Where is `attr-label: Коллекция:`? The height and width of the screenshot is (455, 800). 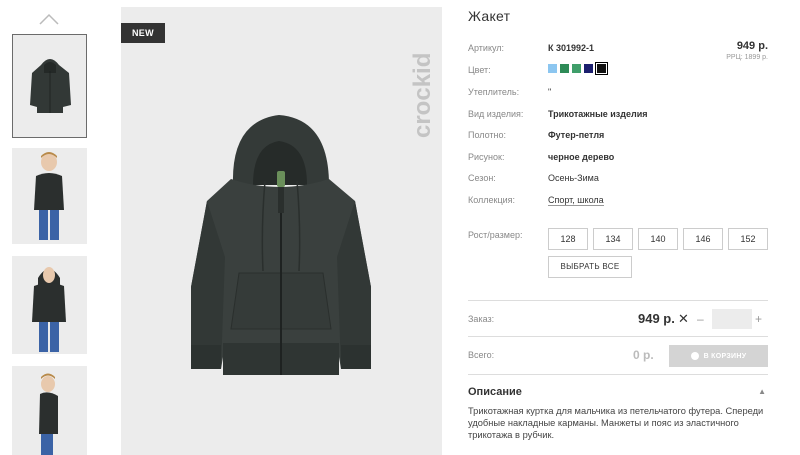 attr-label: Коллекция: is located at coordinates (492, 200).